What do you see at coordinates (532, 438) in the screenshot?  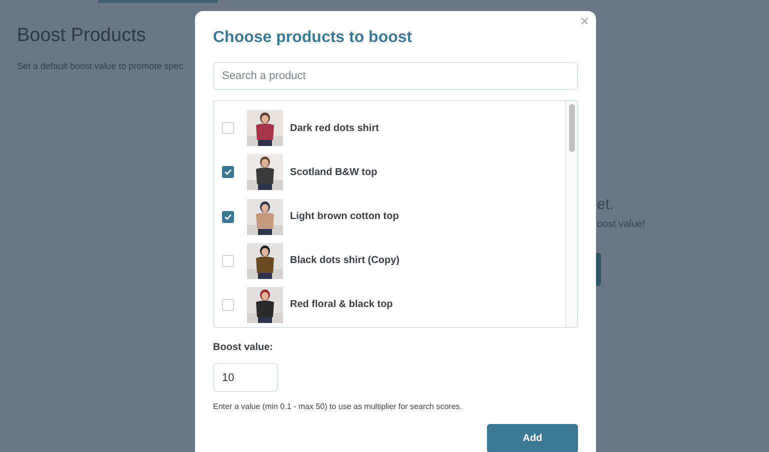 I see `add-button: Add` at bounding box center [532, 438].